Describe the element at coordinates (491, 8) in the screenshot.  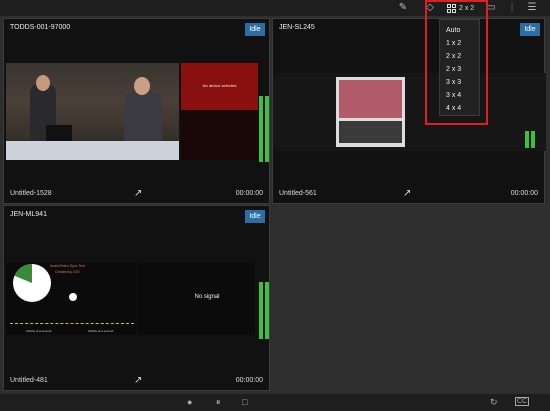
I see `cast-icon: ▭` at that location.